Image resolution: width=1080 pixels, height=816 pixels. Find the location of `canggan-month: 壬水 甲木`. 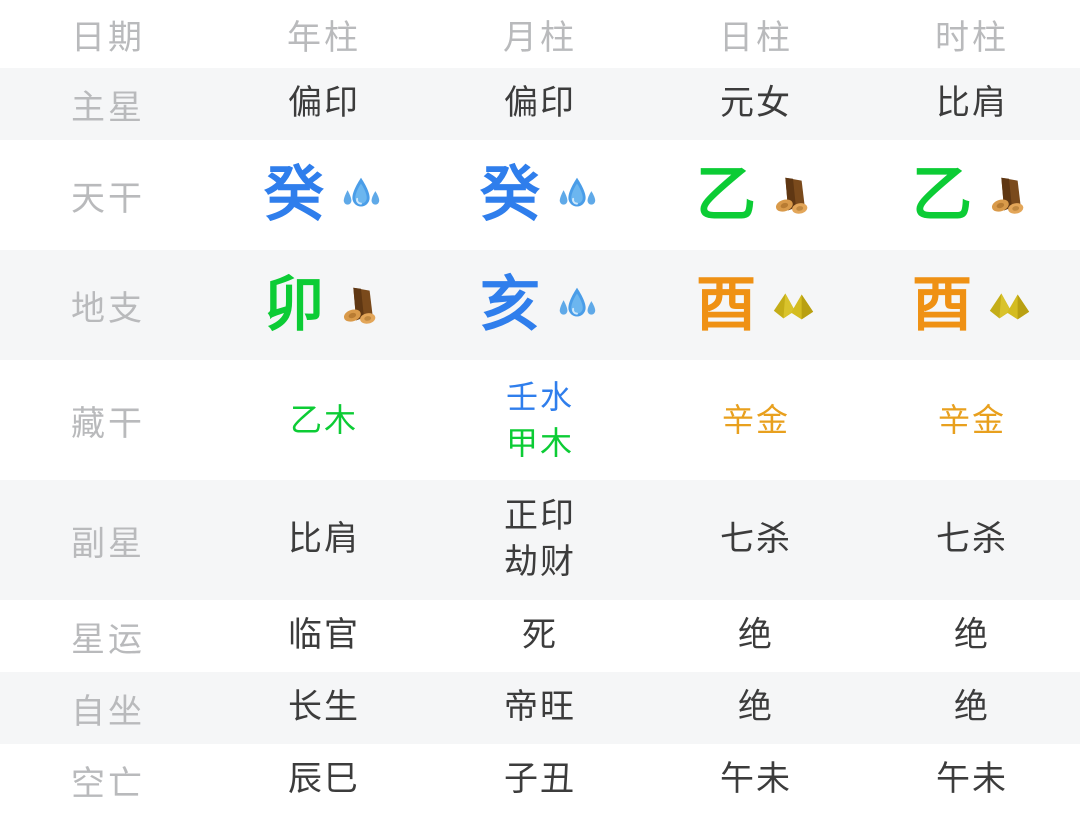

canggan-month: 壬水 甲木 is located at coordinates (540, 420).